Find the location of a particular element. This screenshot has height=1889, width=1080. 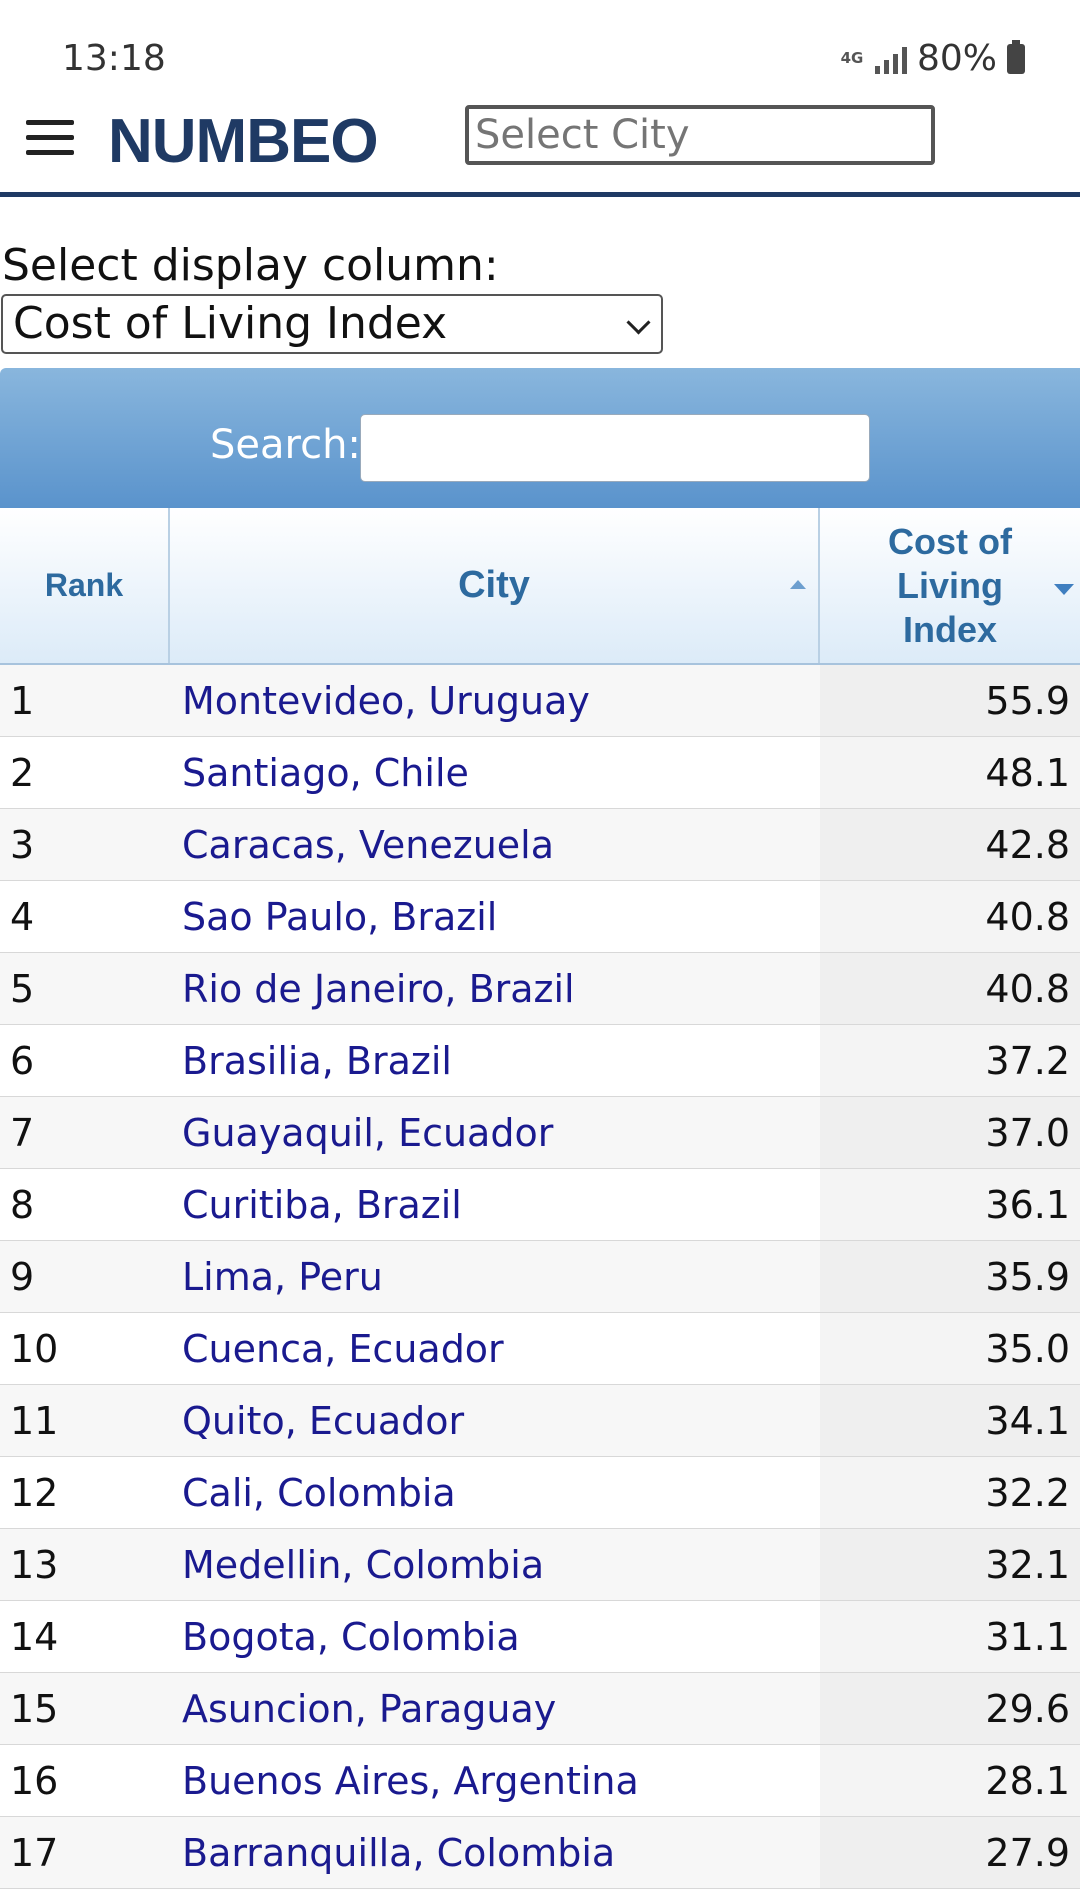

city-link: Caracas, Venezuela is located at coordinates (495, 845).